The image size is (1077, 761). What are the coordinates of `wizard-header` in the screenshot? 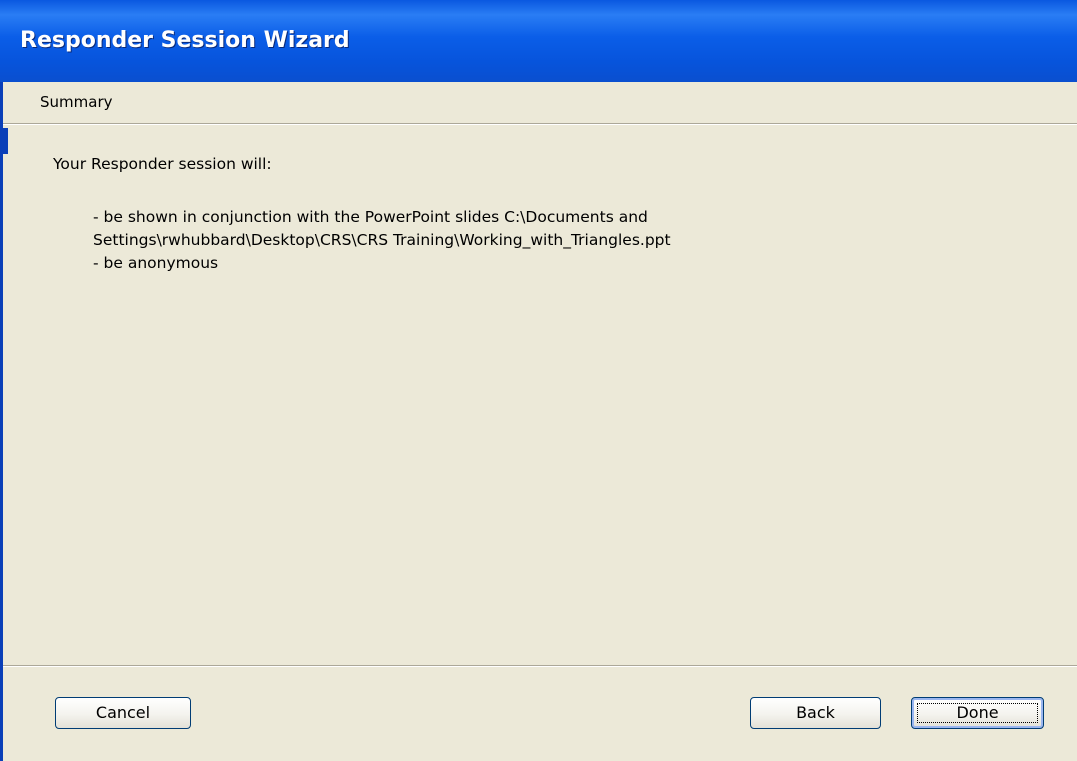 It's located at (540, 103).